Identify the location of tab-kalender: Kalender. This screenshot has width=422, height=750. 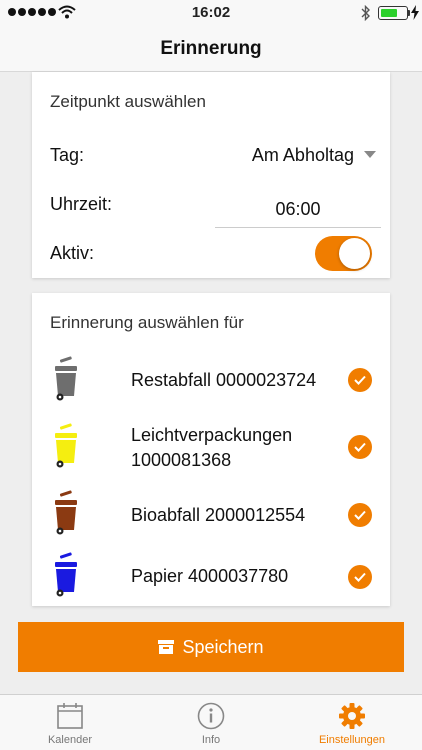
(70, 722).